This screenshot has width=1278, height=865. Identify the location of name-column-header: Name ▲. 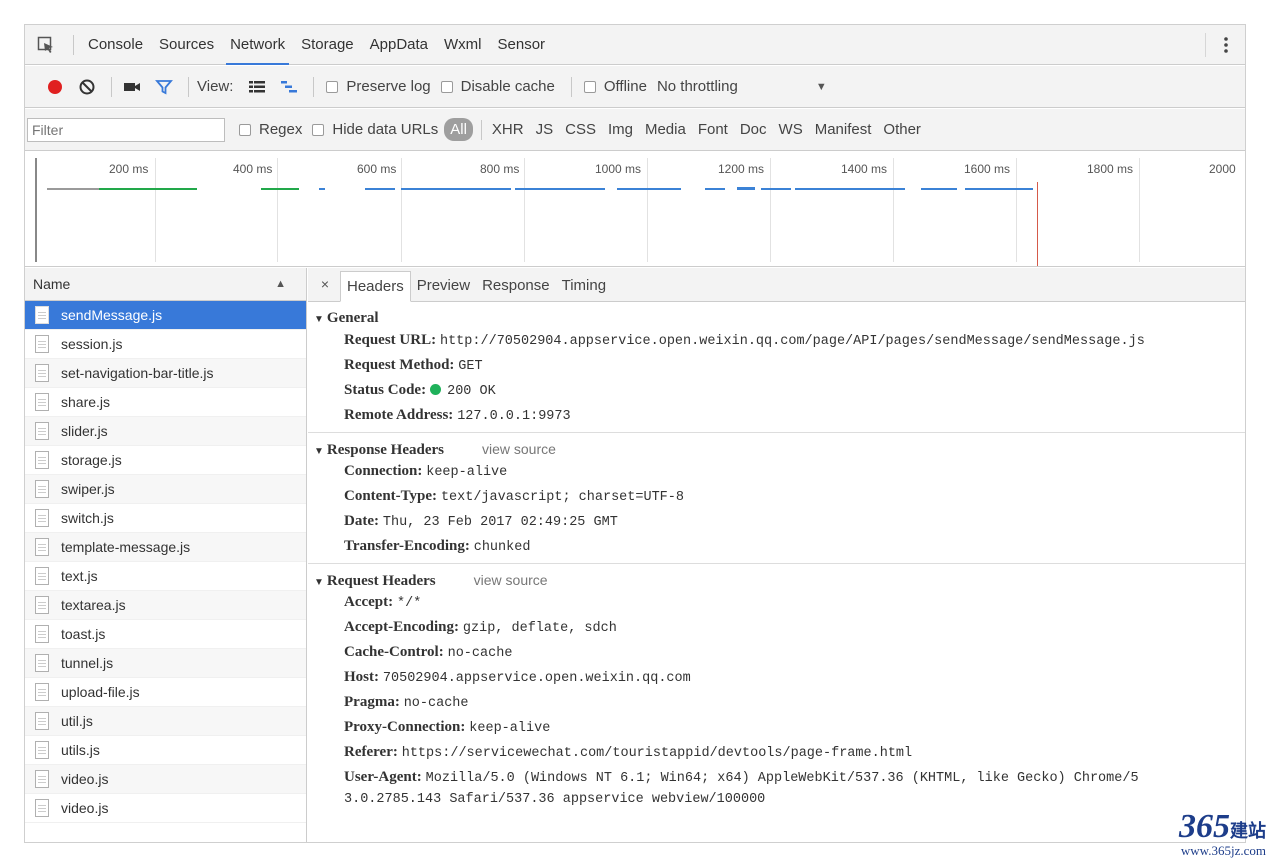
(165, 284).